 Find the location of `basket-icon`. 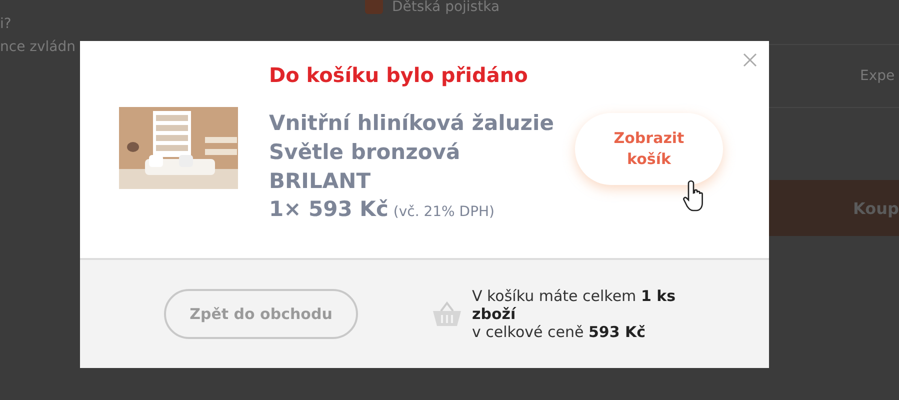

basket-icon is located at coordinates (447, 314).